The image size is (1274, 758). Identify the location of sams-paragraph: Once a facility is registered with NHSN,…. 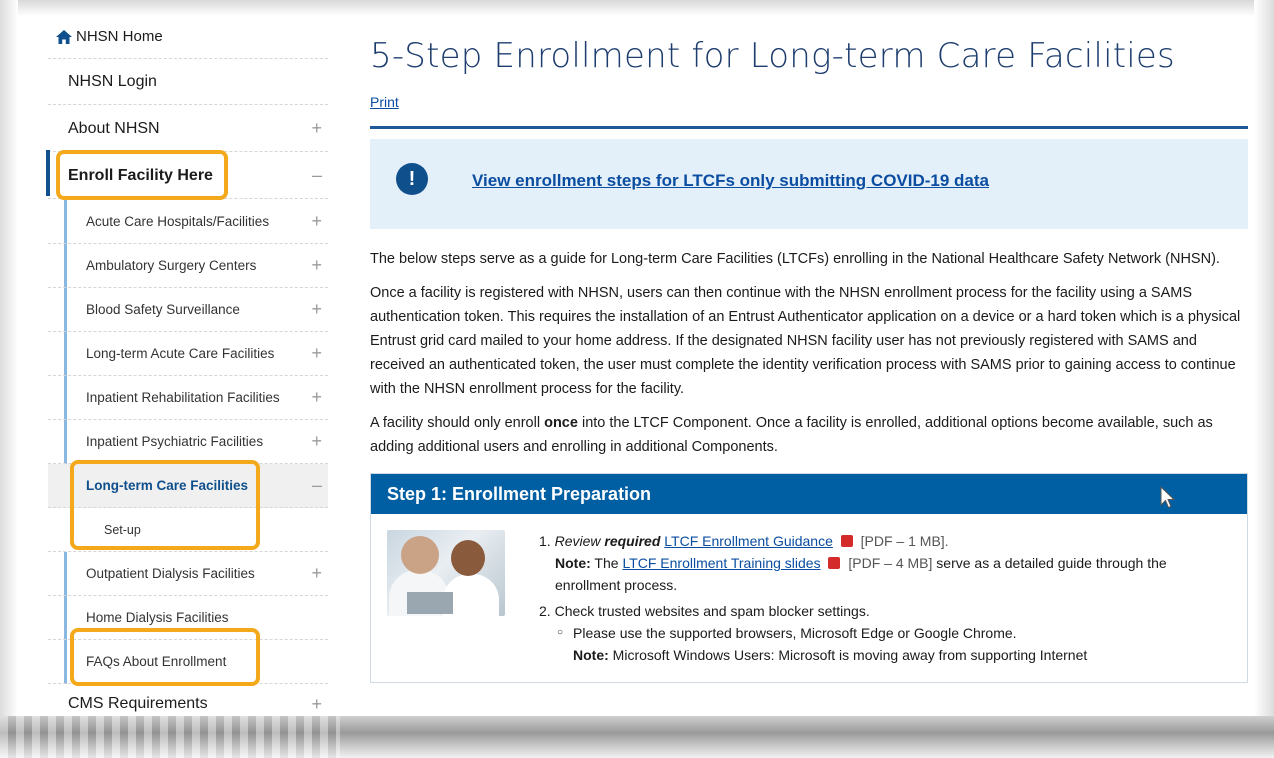
(805, 341).